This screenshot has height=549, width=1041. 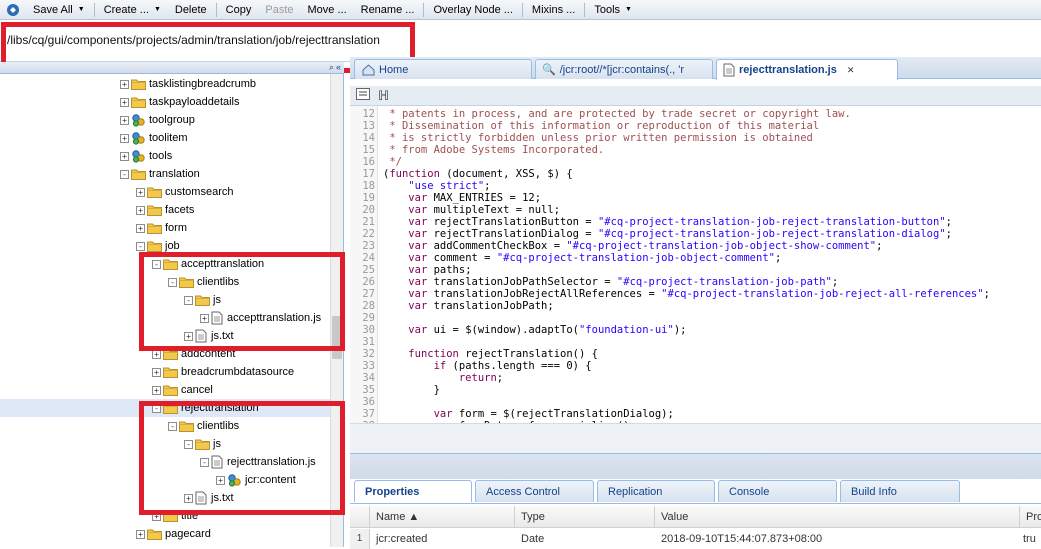 I want to click on tree-scrollbar, so click(x=336, y=310).